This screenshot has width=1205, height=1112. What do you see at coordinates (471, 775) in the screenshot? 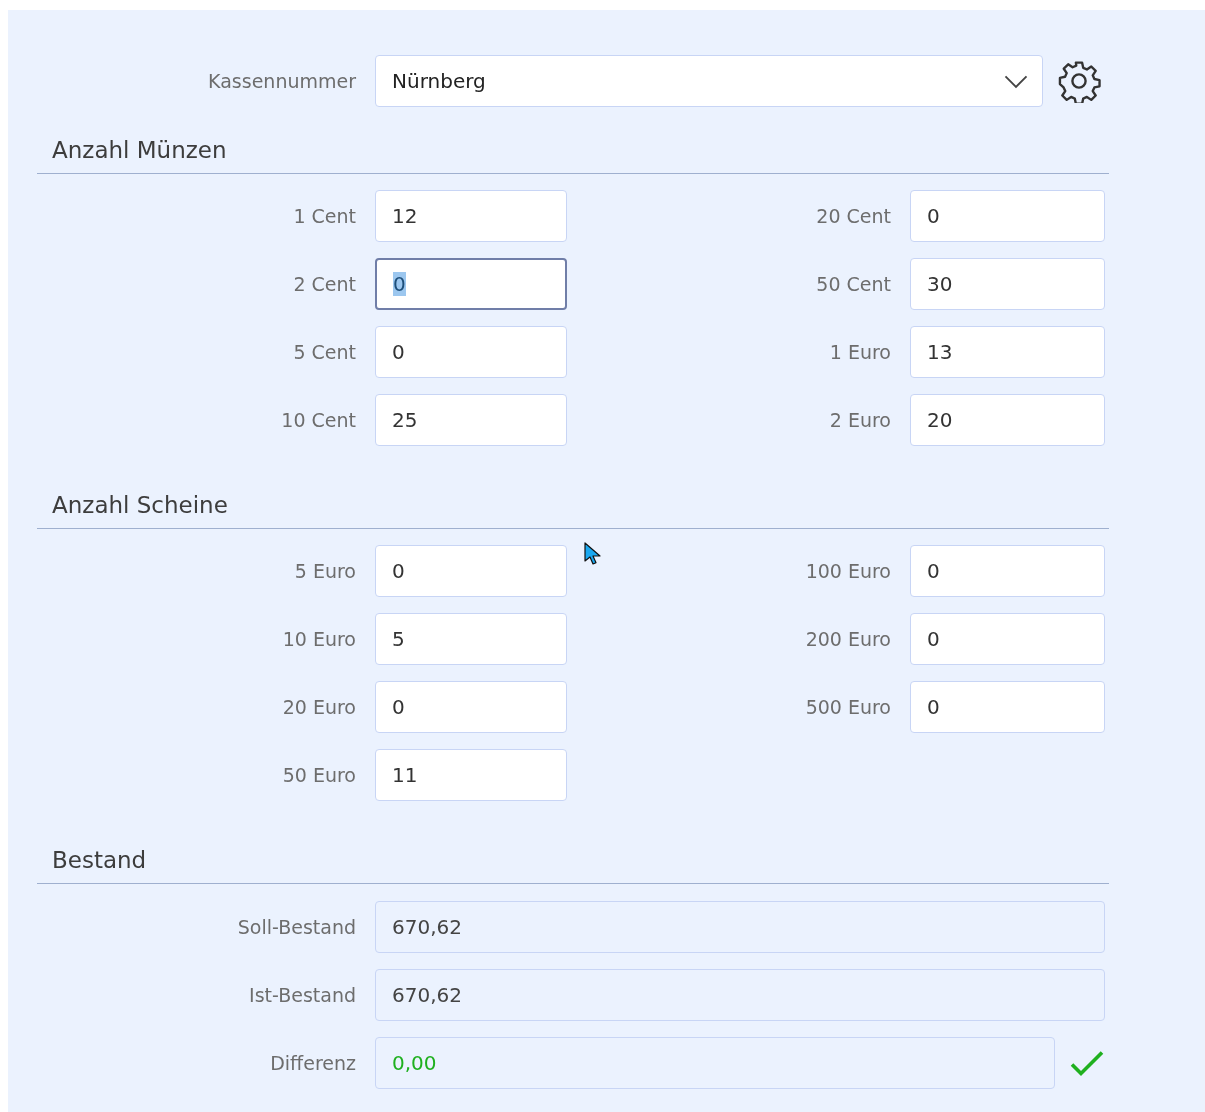
I see `input-field: 11` at bounding box center [471, 775].